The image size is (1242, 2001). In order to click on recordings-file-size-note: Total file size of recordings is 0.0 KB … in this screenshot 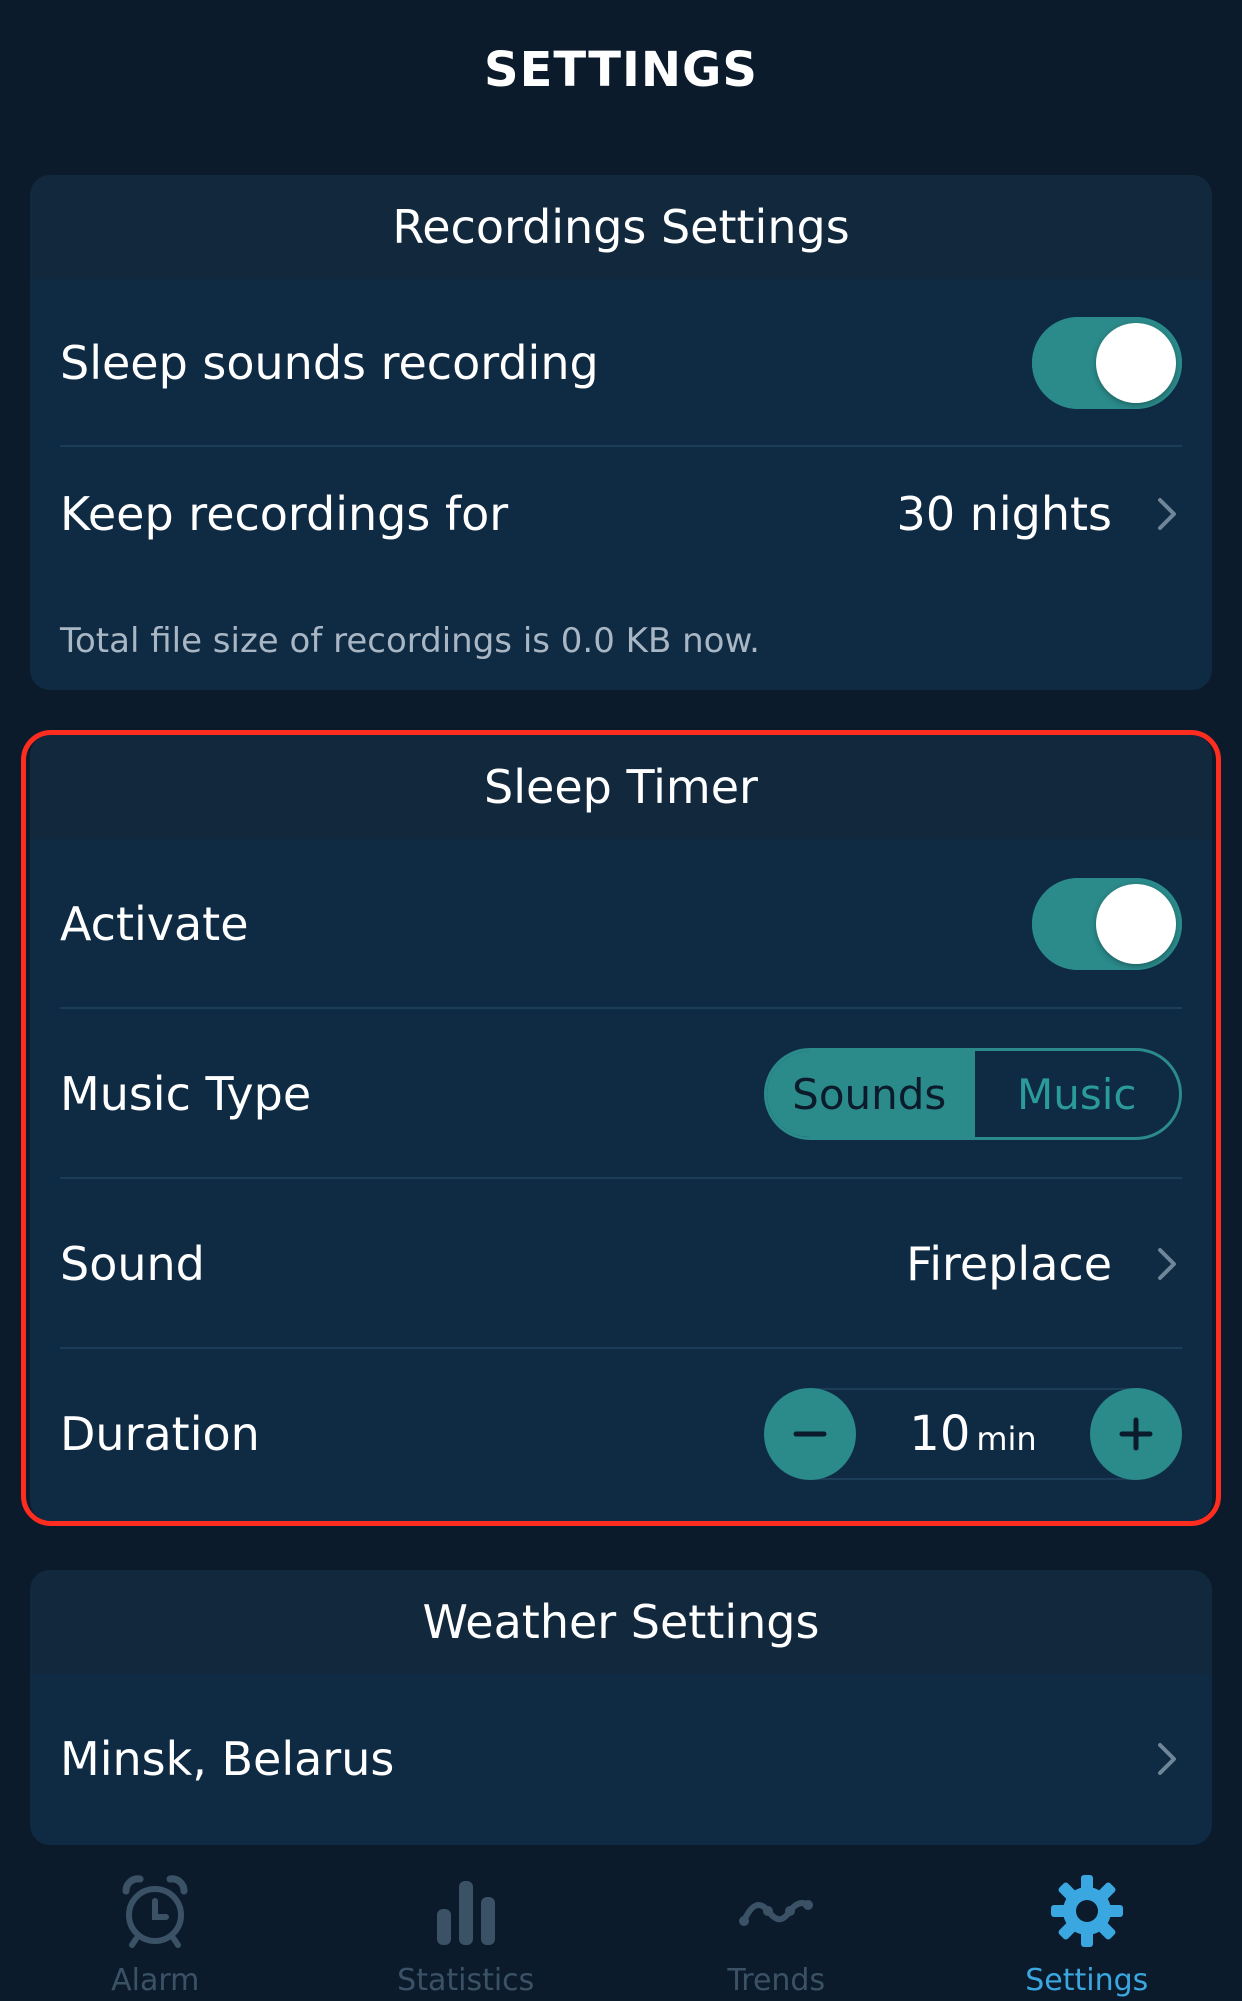, I will do `click(410, 641)`.